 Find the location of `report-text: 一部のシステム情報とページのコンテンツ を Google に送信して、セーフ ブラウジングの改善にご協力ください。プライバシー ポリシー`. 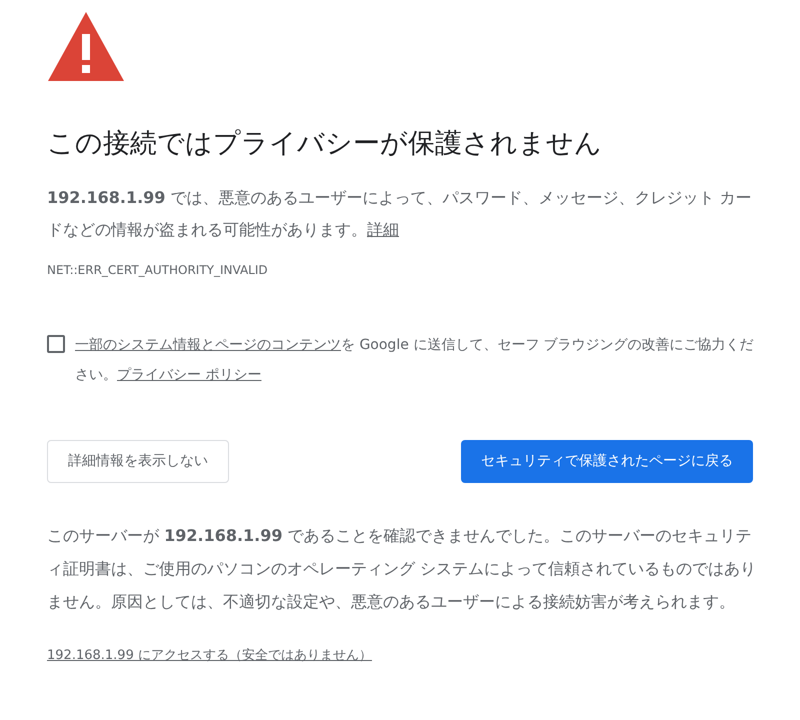

report-text: 一部のシステム情報とページのコンテンツ を Google に送信して、セーフ ブラウジングの改善にご協力ください。プライバシー ポリシー is located at coordinates (415, 360).